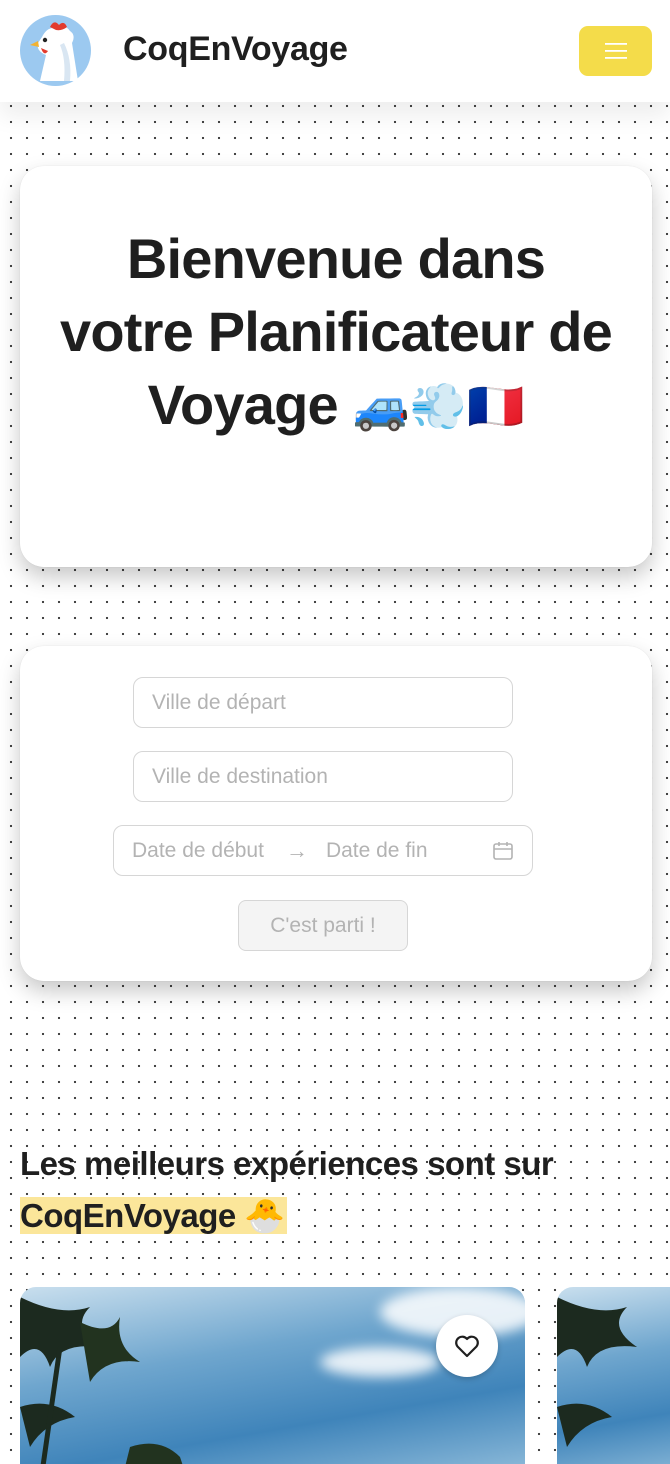 This screenshot has width=670, height=1464. Describe the element at coordinates (323, 850) in the screenshot. I see `date-range-picker: Date de début → Date de fin` at that location.